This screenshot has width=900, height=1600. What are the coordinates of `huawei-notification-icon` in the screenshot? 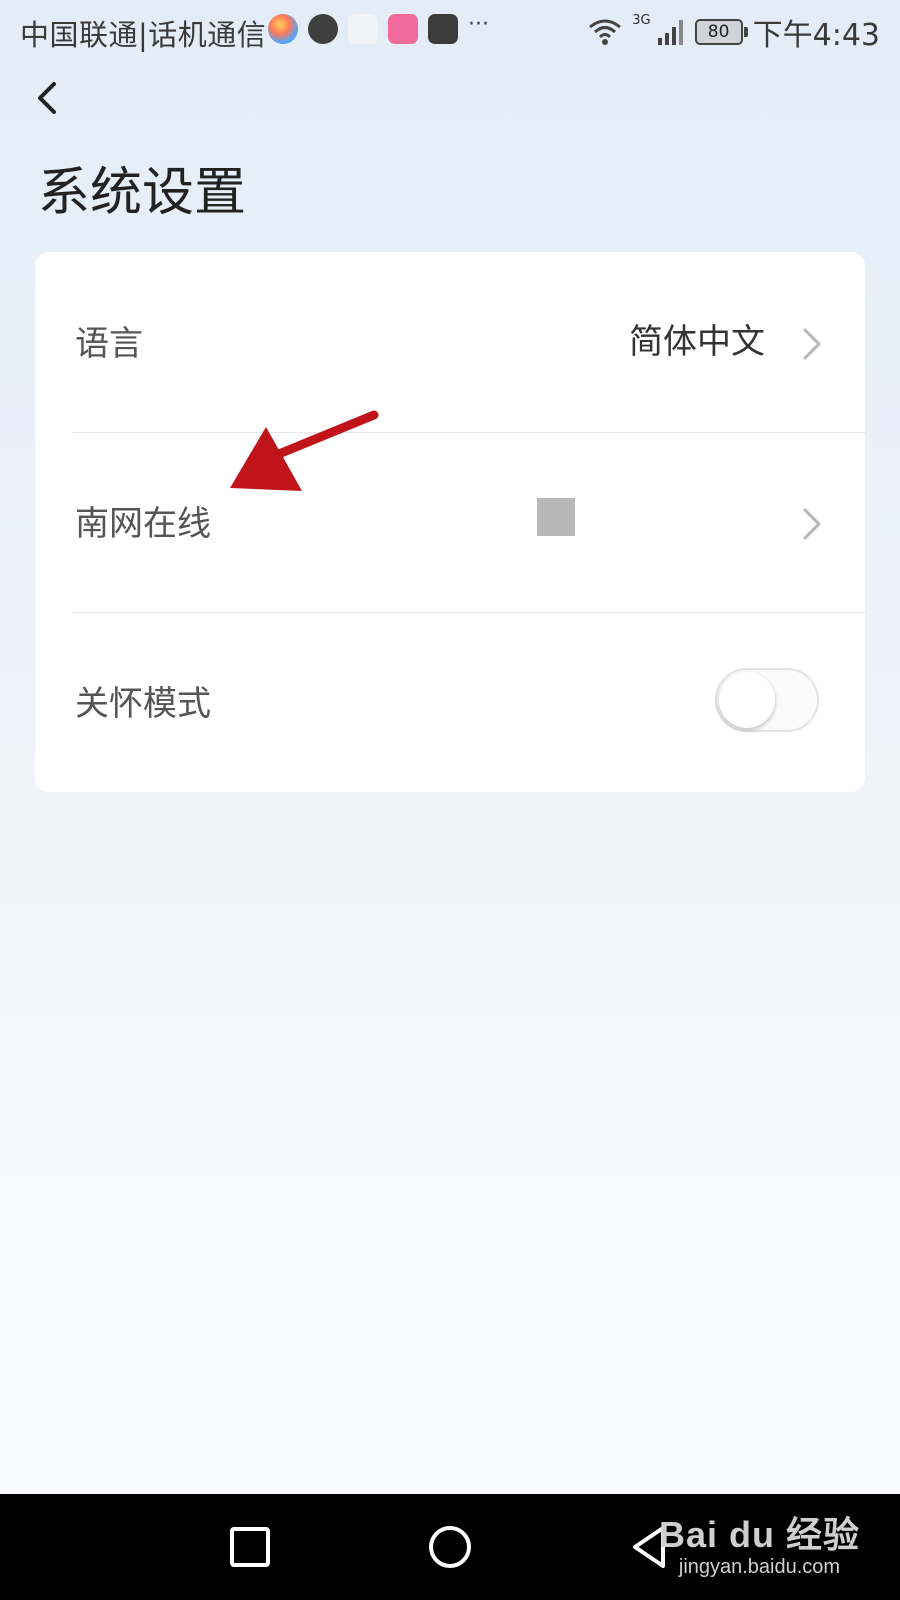 It's located at (443, 29).